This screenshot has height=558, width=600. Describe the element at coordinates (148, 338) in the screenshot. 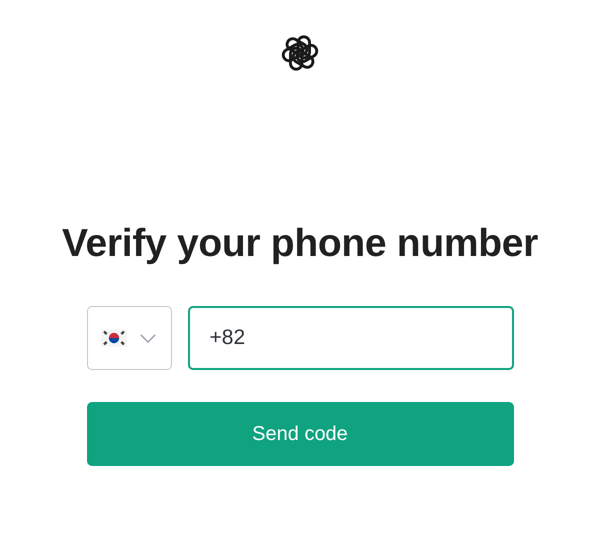

I see `chevron-down-icon` at that location.